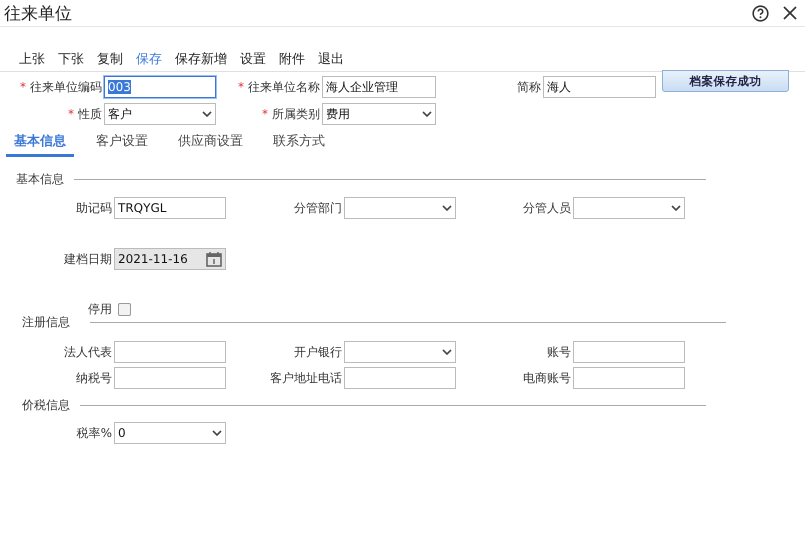  What do you see at coordinates (379, 114) in the screenshot?
I see `dropdown: 费用` at bounding box center [379, 114].